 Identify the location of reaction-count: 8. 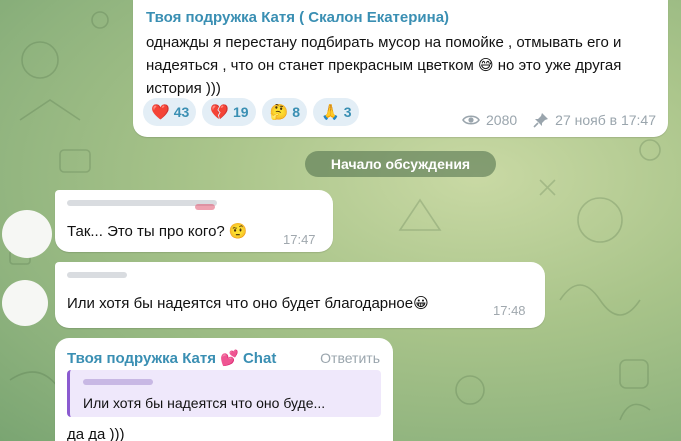
(296, 112).